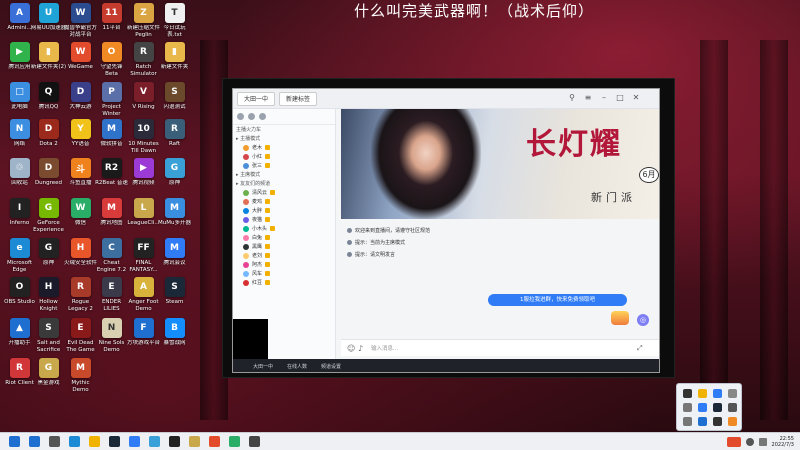 This screenshot has height=450, width=800. Describe the element at coordinates (284, 282) in the screenshot. I see `member-row: 红豆` at that location.